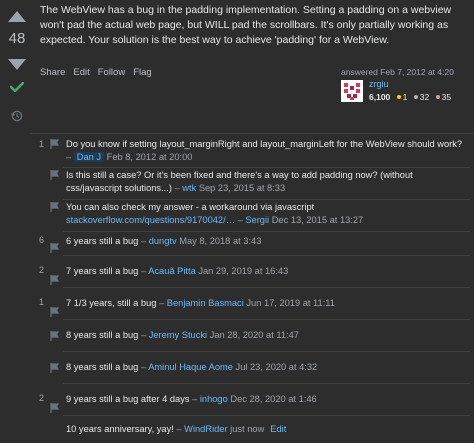  I want to click on comment-text: 10 years anniversary, yay!, so click(120, 429).